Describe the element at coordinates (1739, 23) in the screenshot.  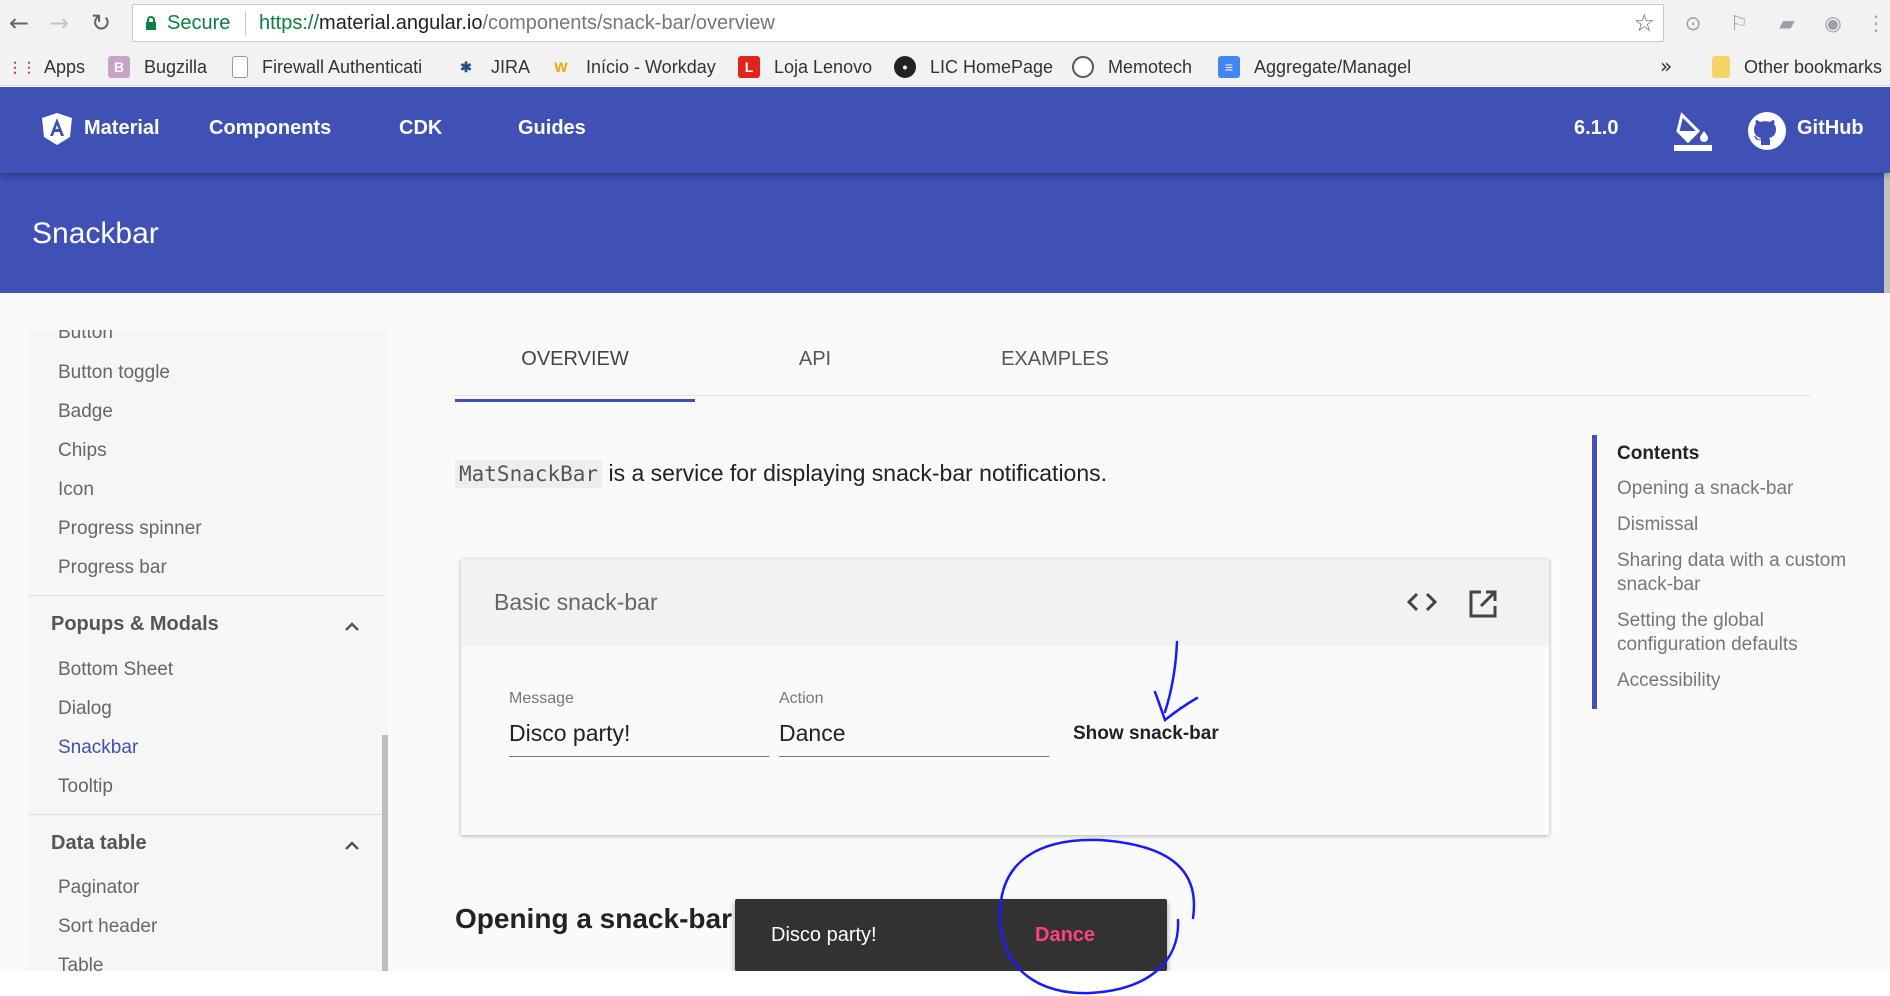
I see `extension-icon-2: ⚐` at that location.